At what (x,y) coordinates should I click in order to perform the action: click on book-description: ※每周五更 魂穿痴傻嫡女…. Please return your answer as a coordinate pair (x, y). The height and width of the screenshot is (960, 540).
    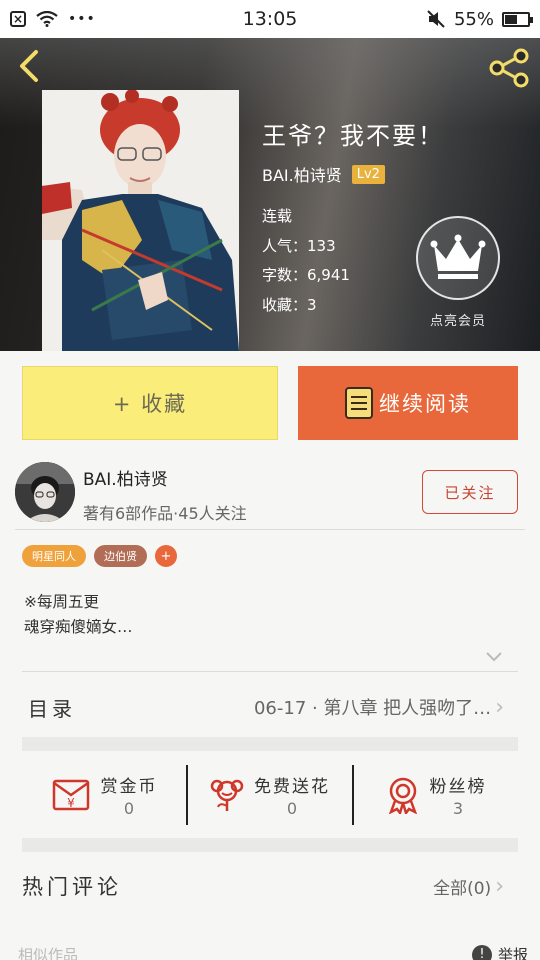
    Looking at the image, I should click on (78, 615).